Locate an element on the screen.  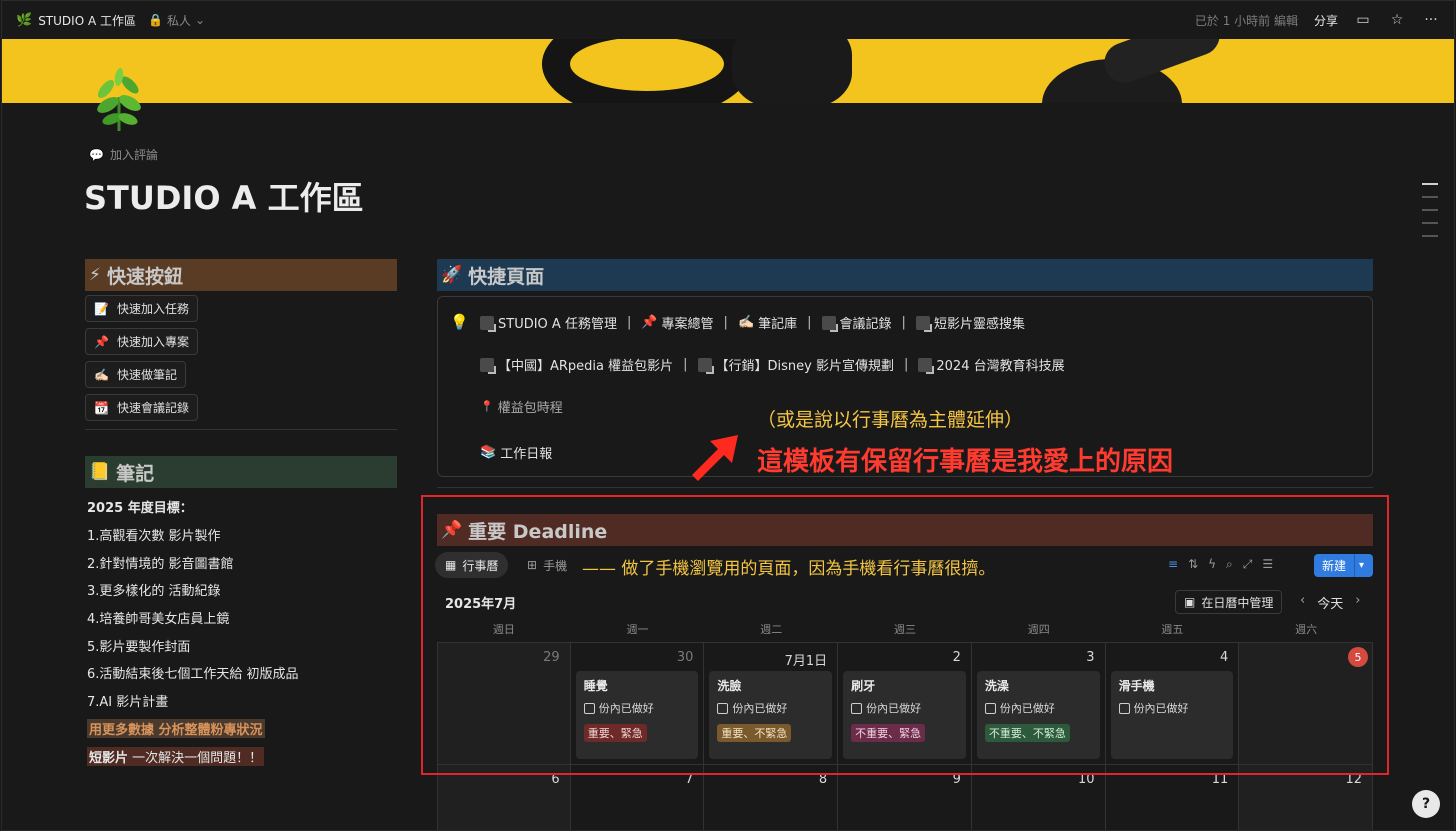
highlighted-note: 用更多數據 分析整體粉專狀況 is located at coordinates (176, 728).